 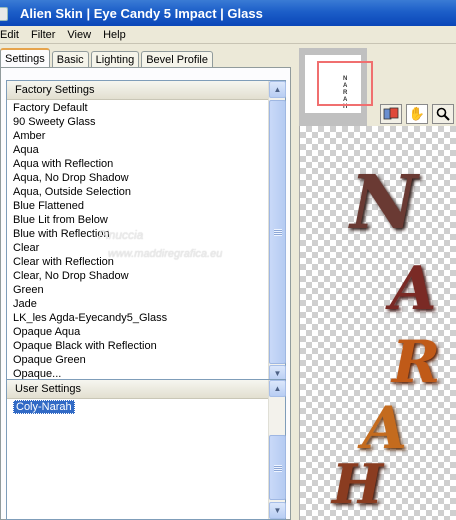 What do you see at coordinates (138, 206) in the screenshot?
I see `list-item: Blue Flattened` at bounding box center [138, 206].